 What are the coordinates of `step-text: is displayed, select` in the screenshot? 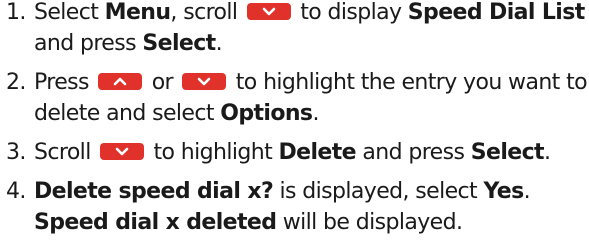 It's located at (378, 191).